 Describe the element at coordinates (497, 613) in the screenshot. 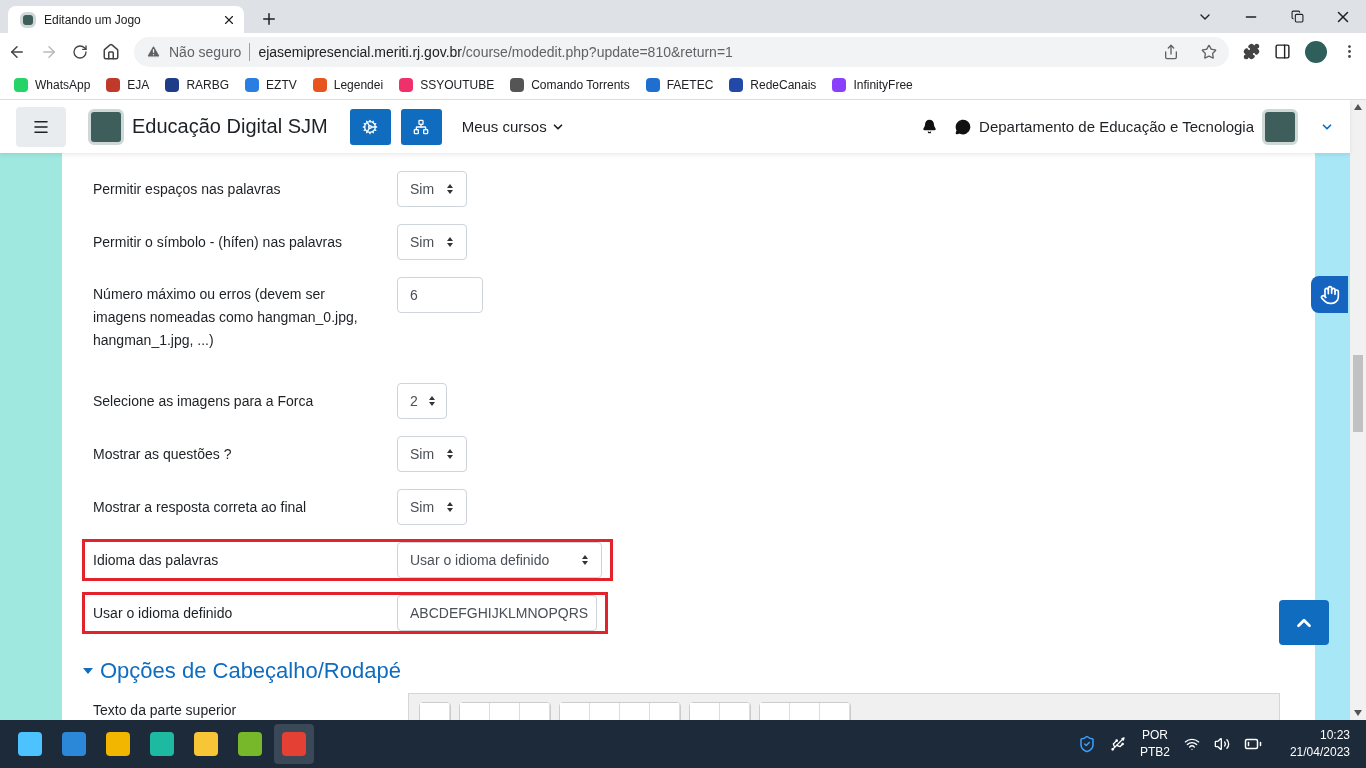

I see `input-field: ABCDEFGHIJKLMNOPQRS` at that location.